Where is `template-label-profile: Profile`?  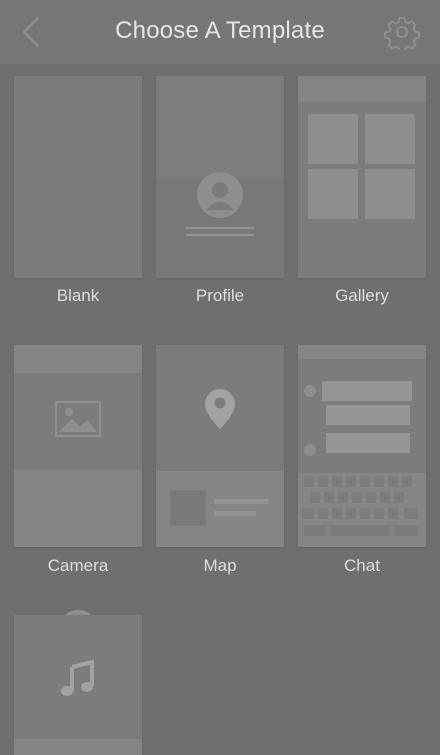 template-label-profile: Profile is located at coordinates (220, 296).